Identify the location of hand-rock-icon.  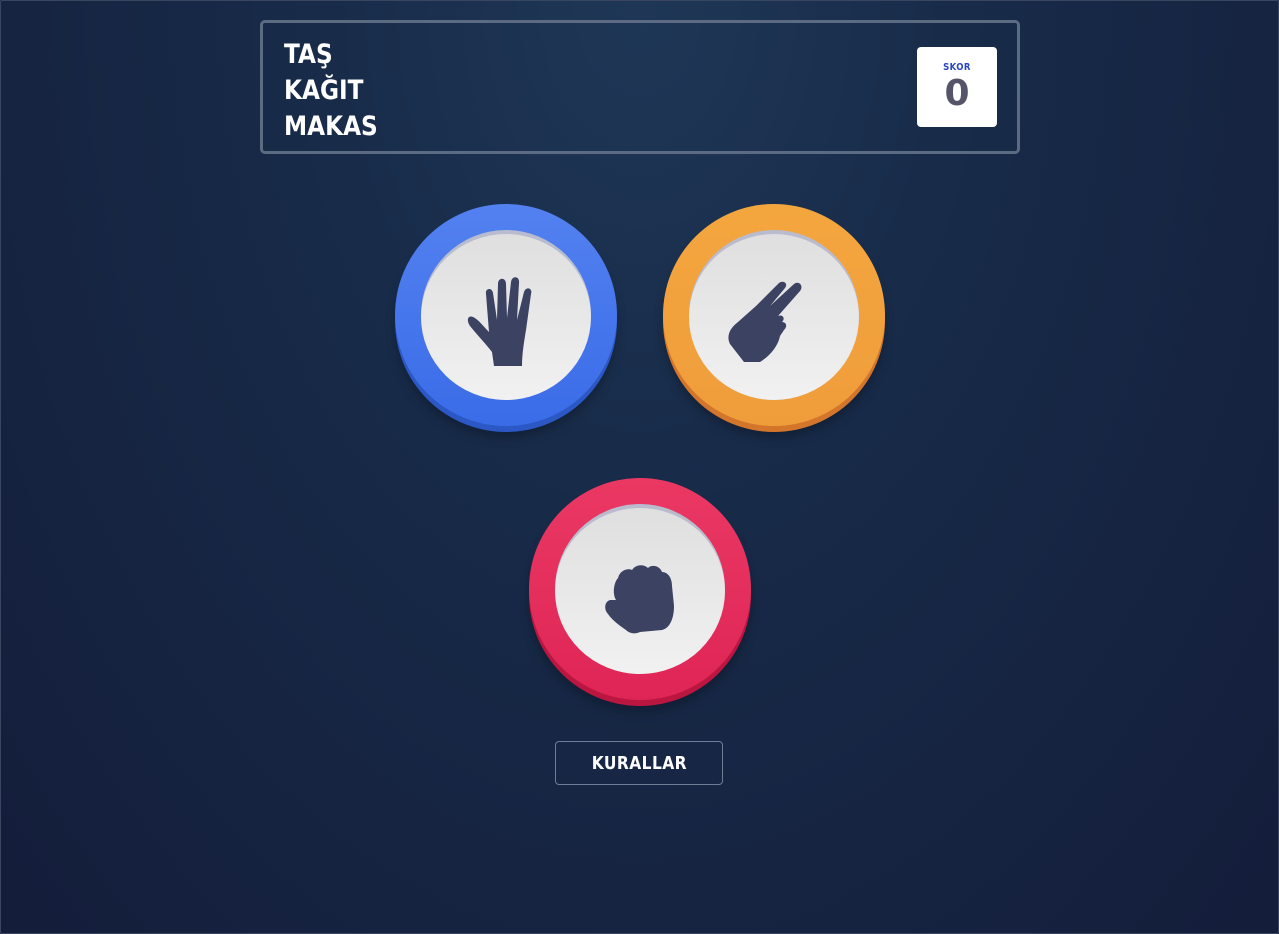
(639, 599).